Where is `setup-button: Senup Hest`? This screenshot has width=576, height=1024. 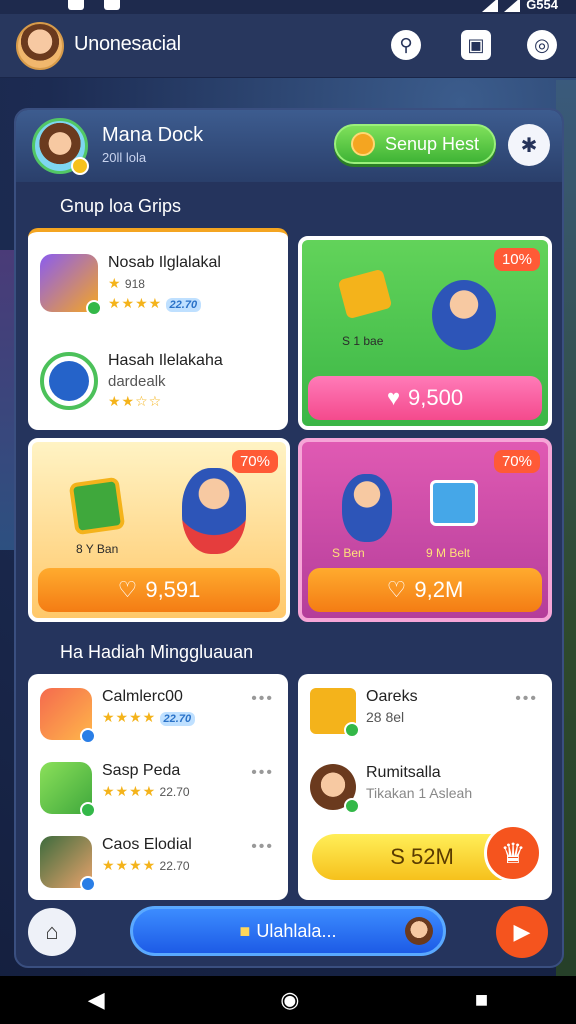 setup-button: Senup Hest is located at coordinates (415, 144).